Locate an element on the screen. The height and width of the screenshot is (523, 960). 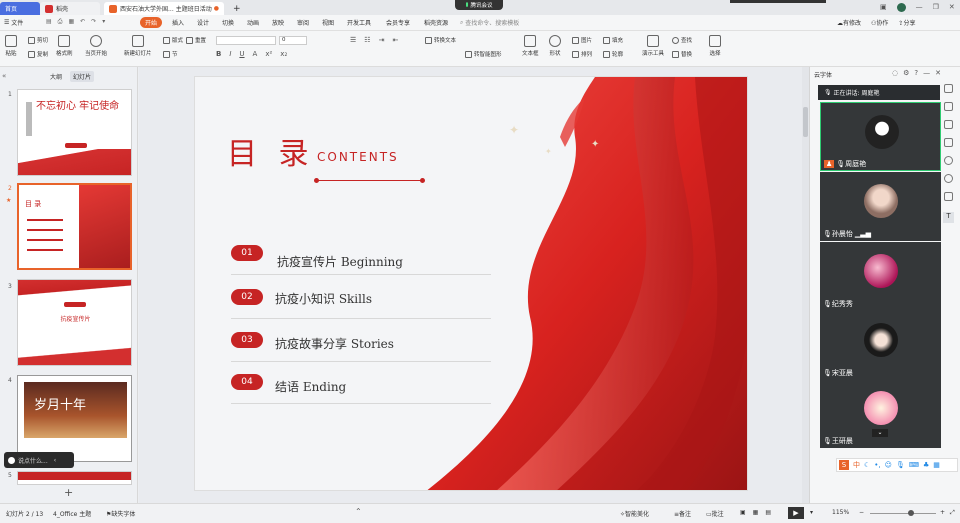
save-icon: ▤ is located at coordinates (49, 22).